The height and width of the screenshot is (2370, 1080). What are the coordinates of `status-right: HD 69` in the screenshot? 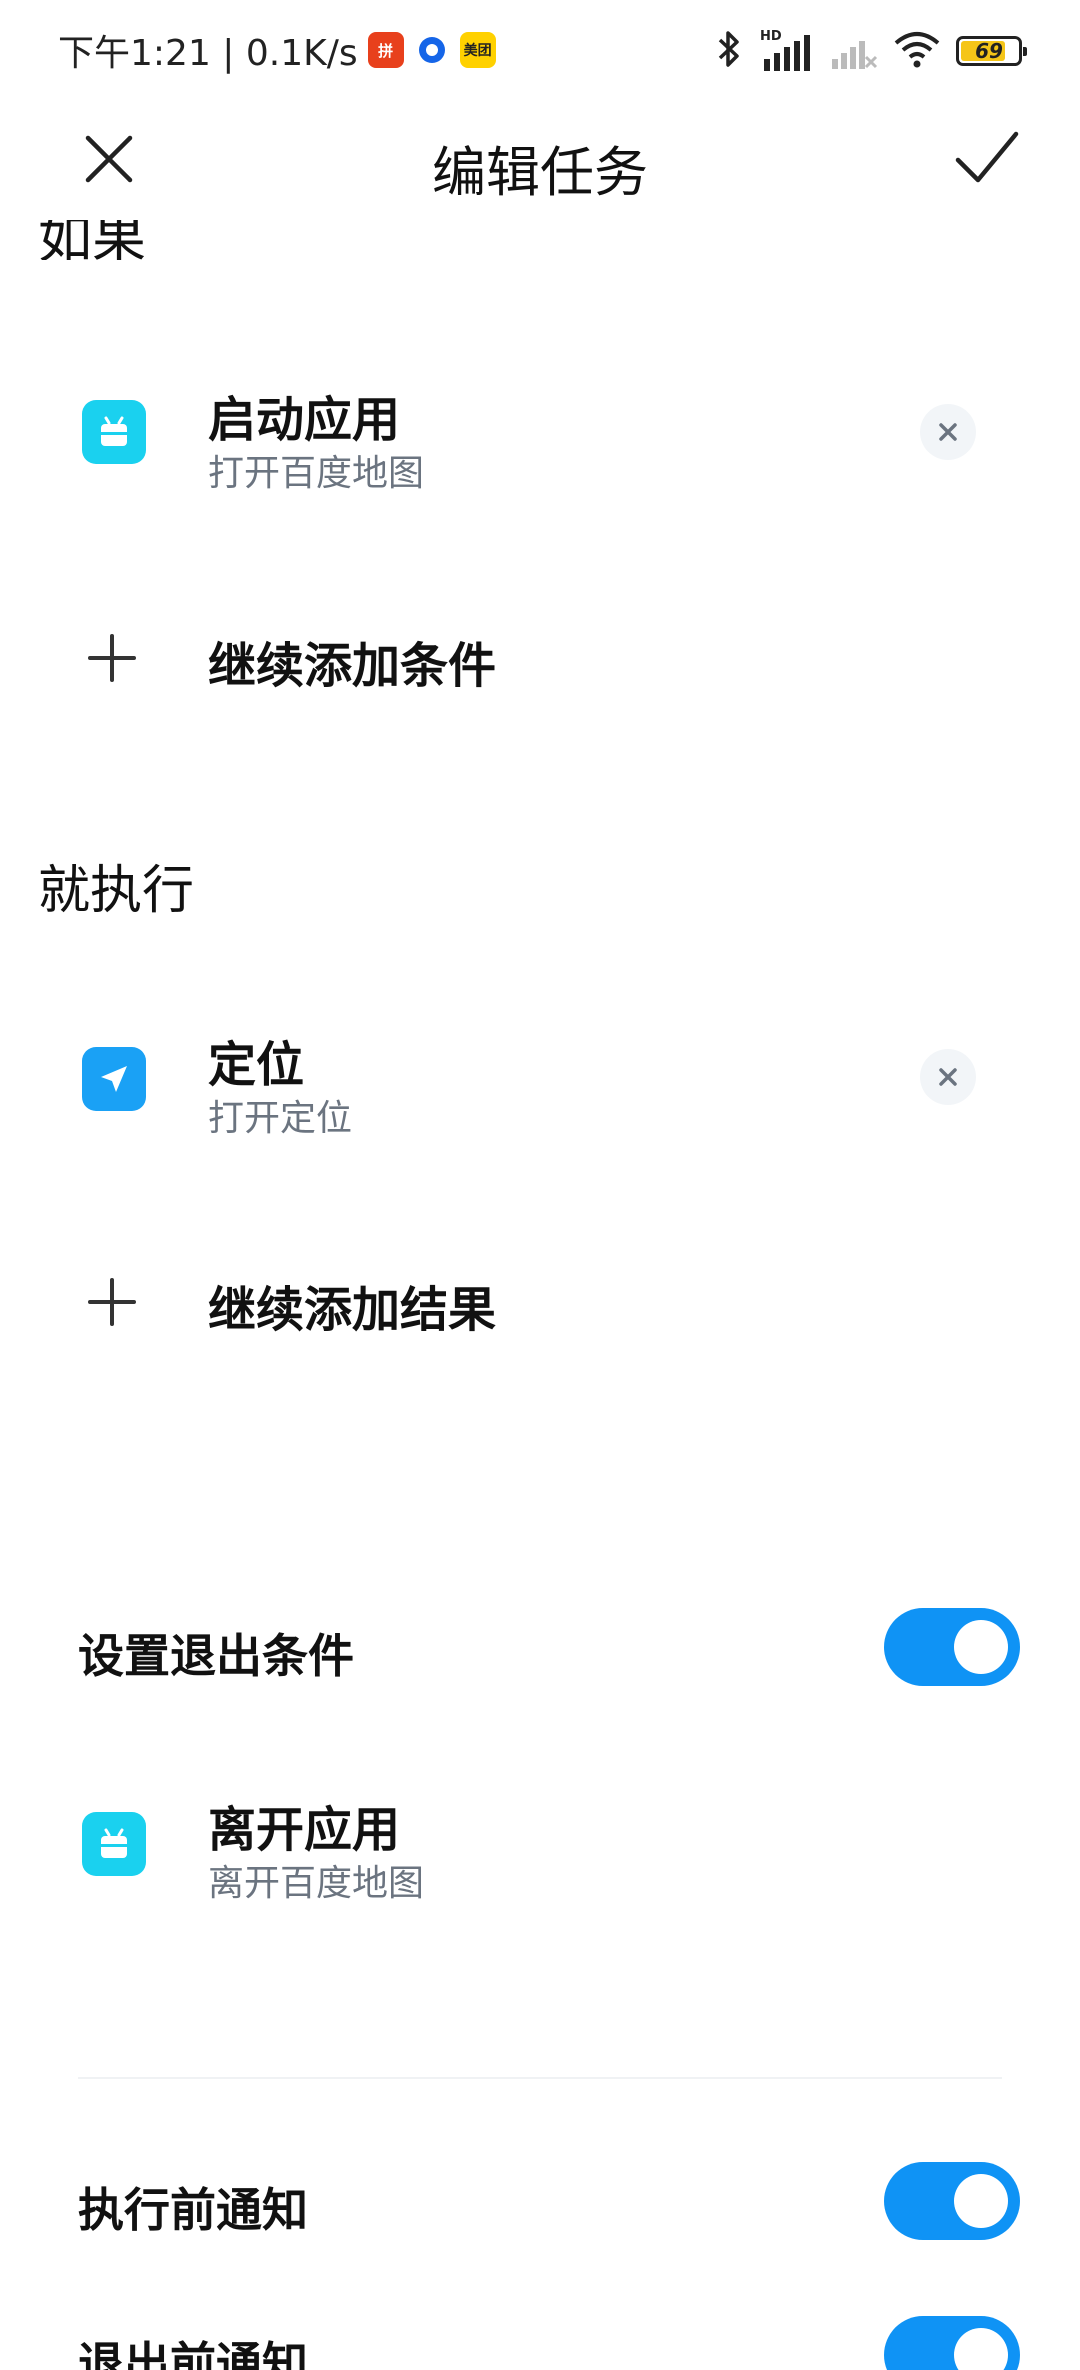 It's located at (869, 51).